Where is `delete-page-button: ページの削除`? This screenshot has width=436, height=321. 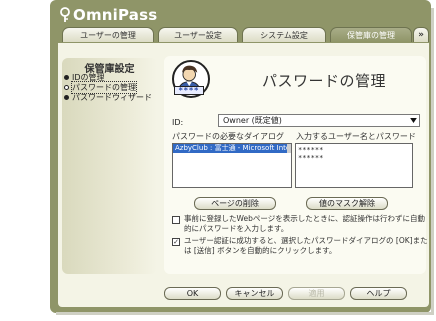 delete-page-button: ページの削除 is located at coordinates (235, 203).